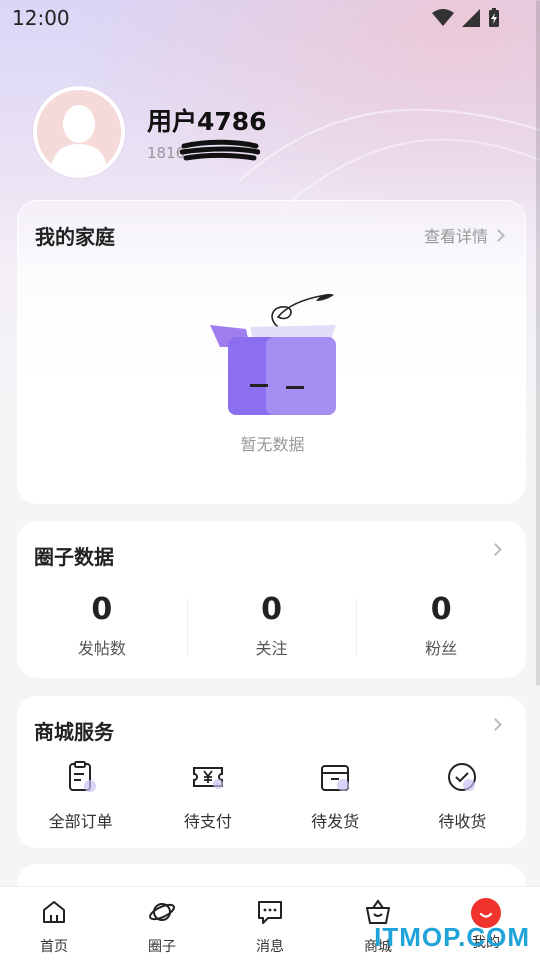  Describe the element at coordinates (455, 236) in the screenshot. I see `view-details-label: 查看详情` at that location.